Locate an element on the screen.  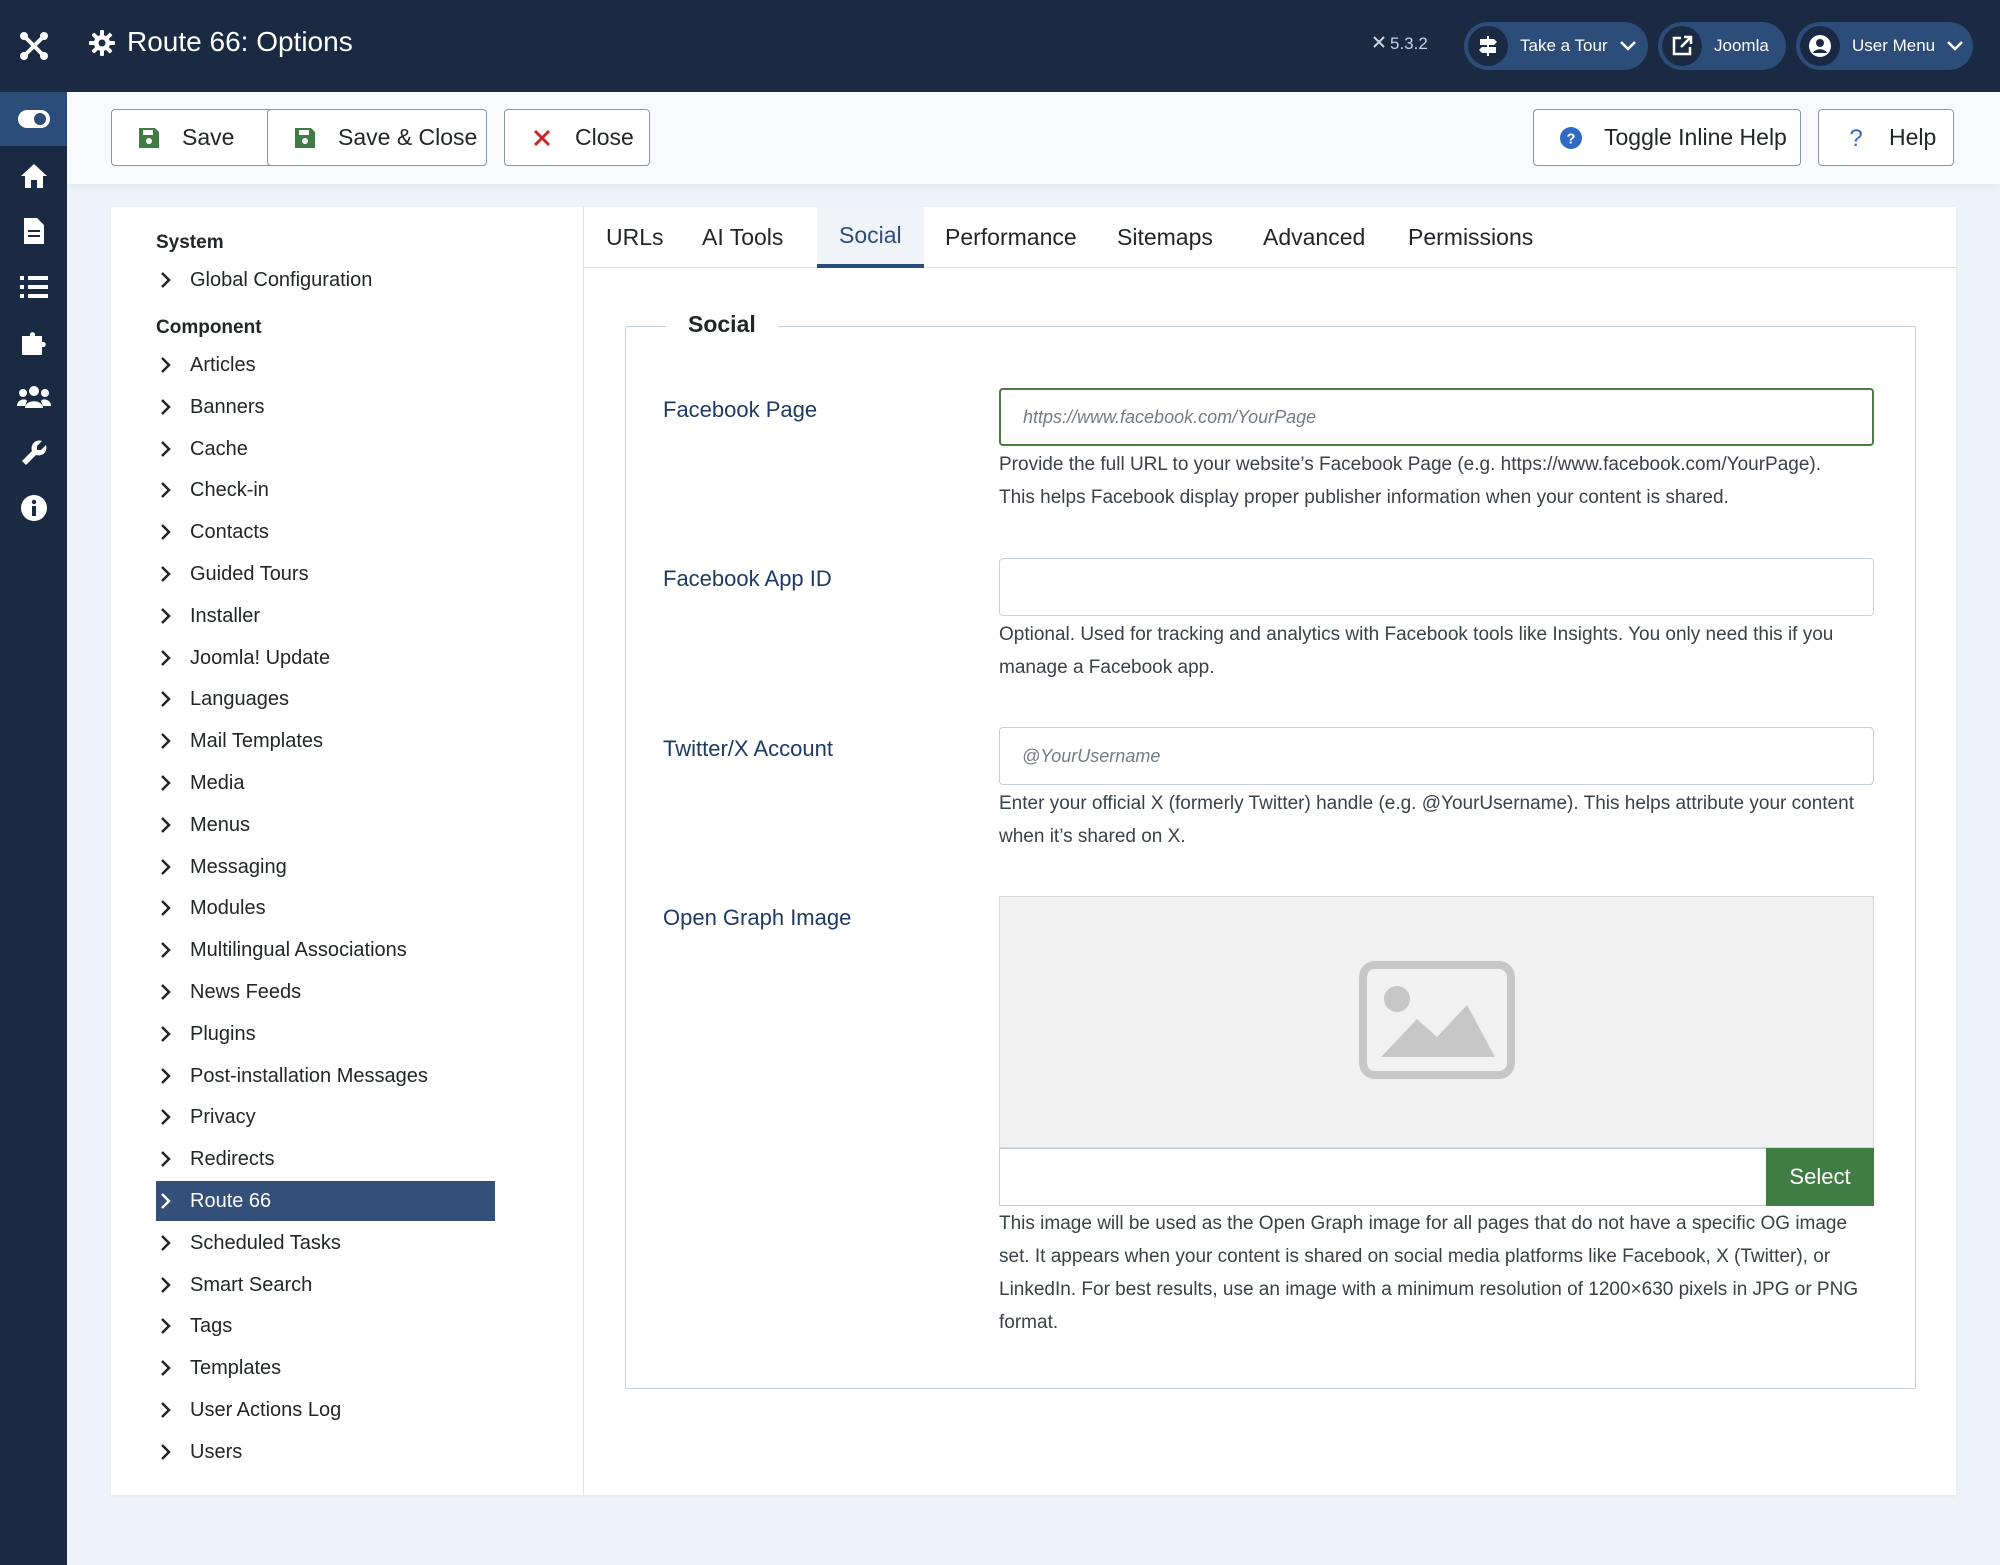
sidebar-item-contacts: Contacts is located at coordinates (325, 532).